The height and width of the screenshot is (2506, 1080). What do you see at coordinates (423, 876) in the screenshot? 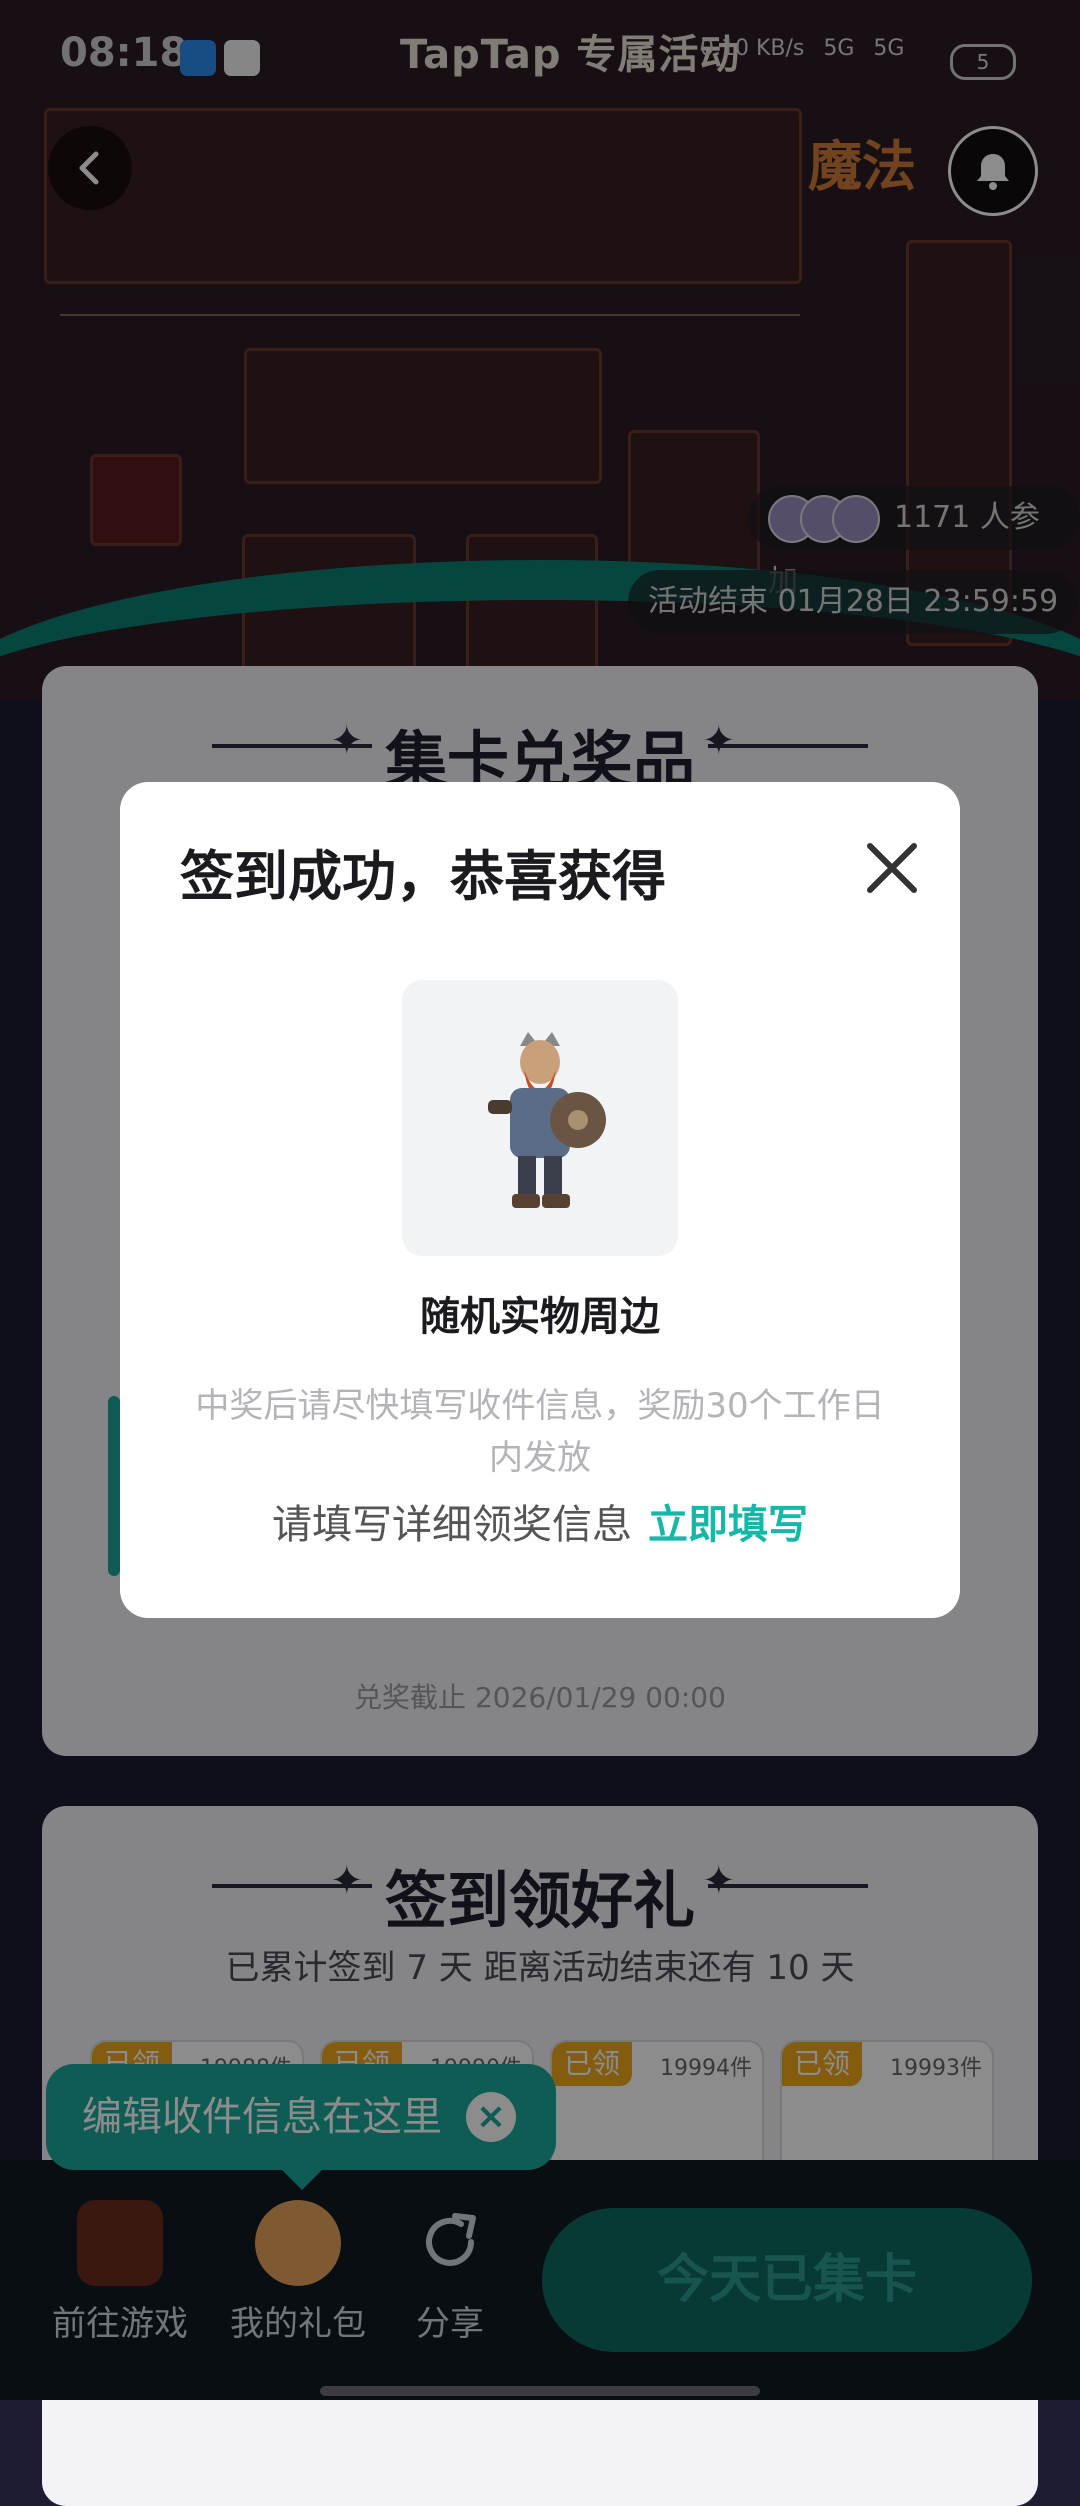
I see `dialog-title: 签到成功，恭喜获得` at bounding box center [423, 876].